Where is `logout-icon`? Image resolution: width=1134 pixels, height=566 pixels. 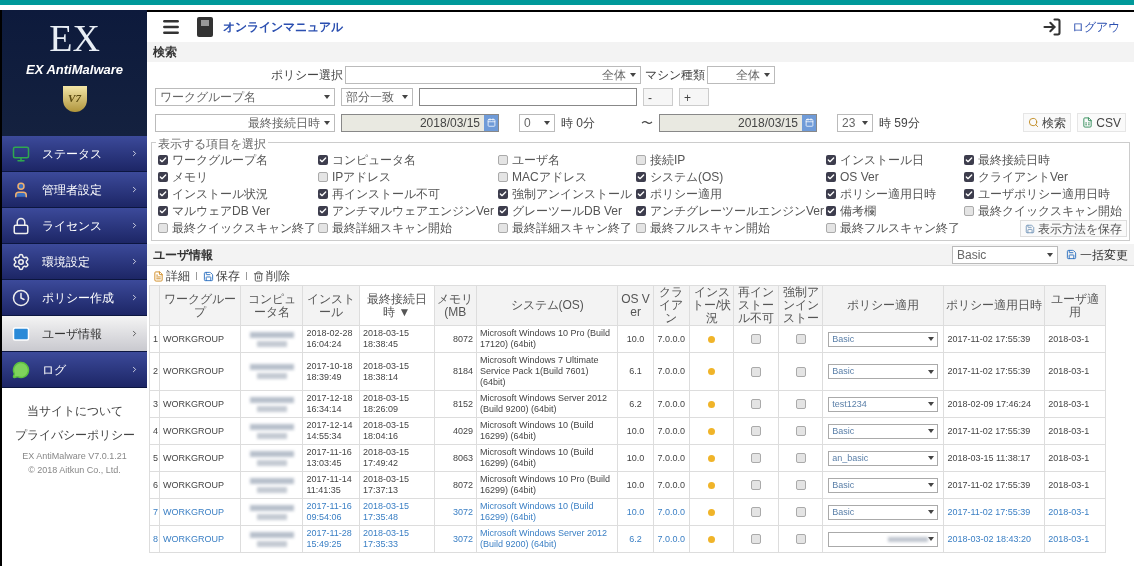
logout-icon is located at coordinates (1052, 27).